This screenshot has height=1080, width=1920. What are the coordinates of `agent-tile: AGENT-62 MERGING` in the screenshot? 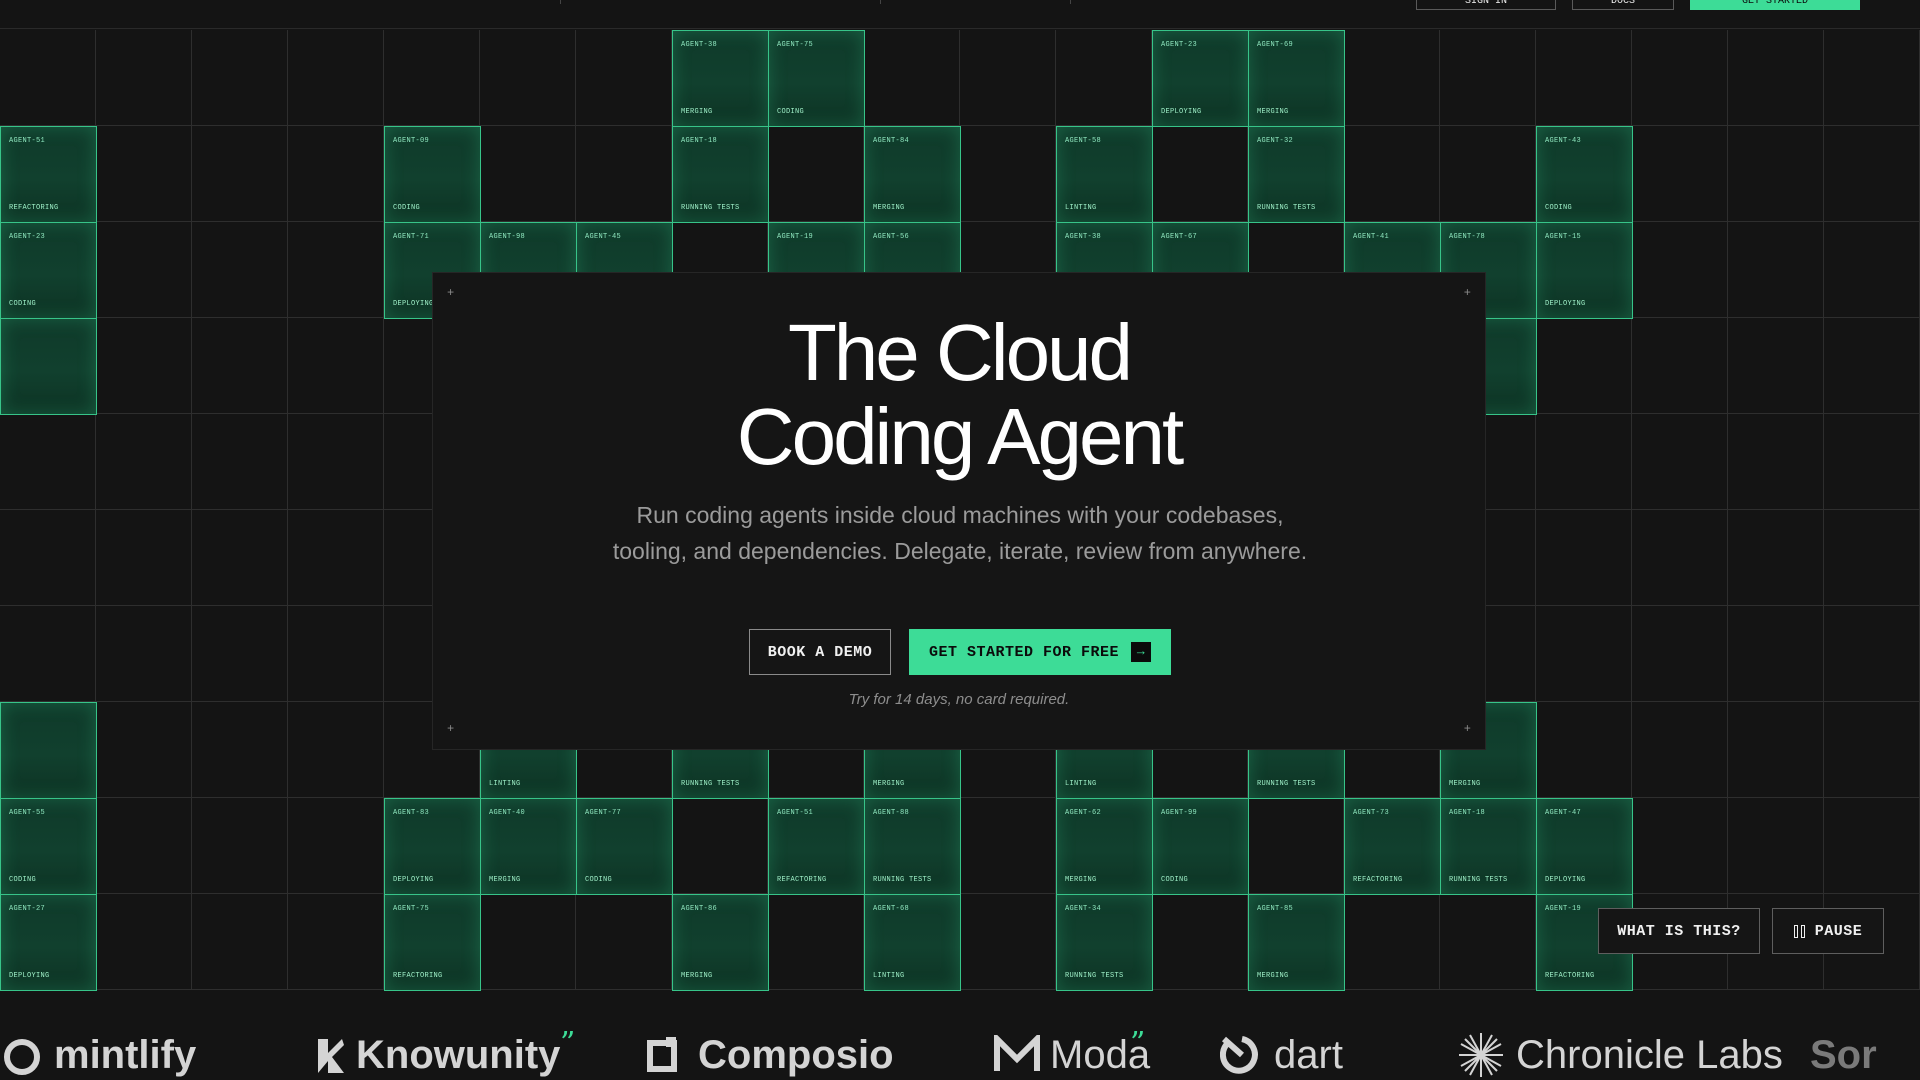 It's located at (1104, 846).